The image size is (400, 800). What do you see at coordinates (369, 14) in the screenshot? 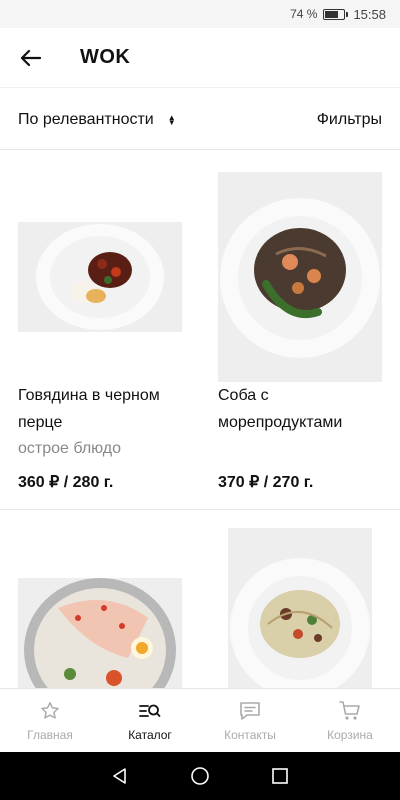
I see `status-time: 15:58` at bounding box center [369, 14].